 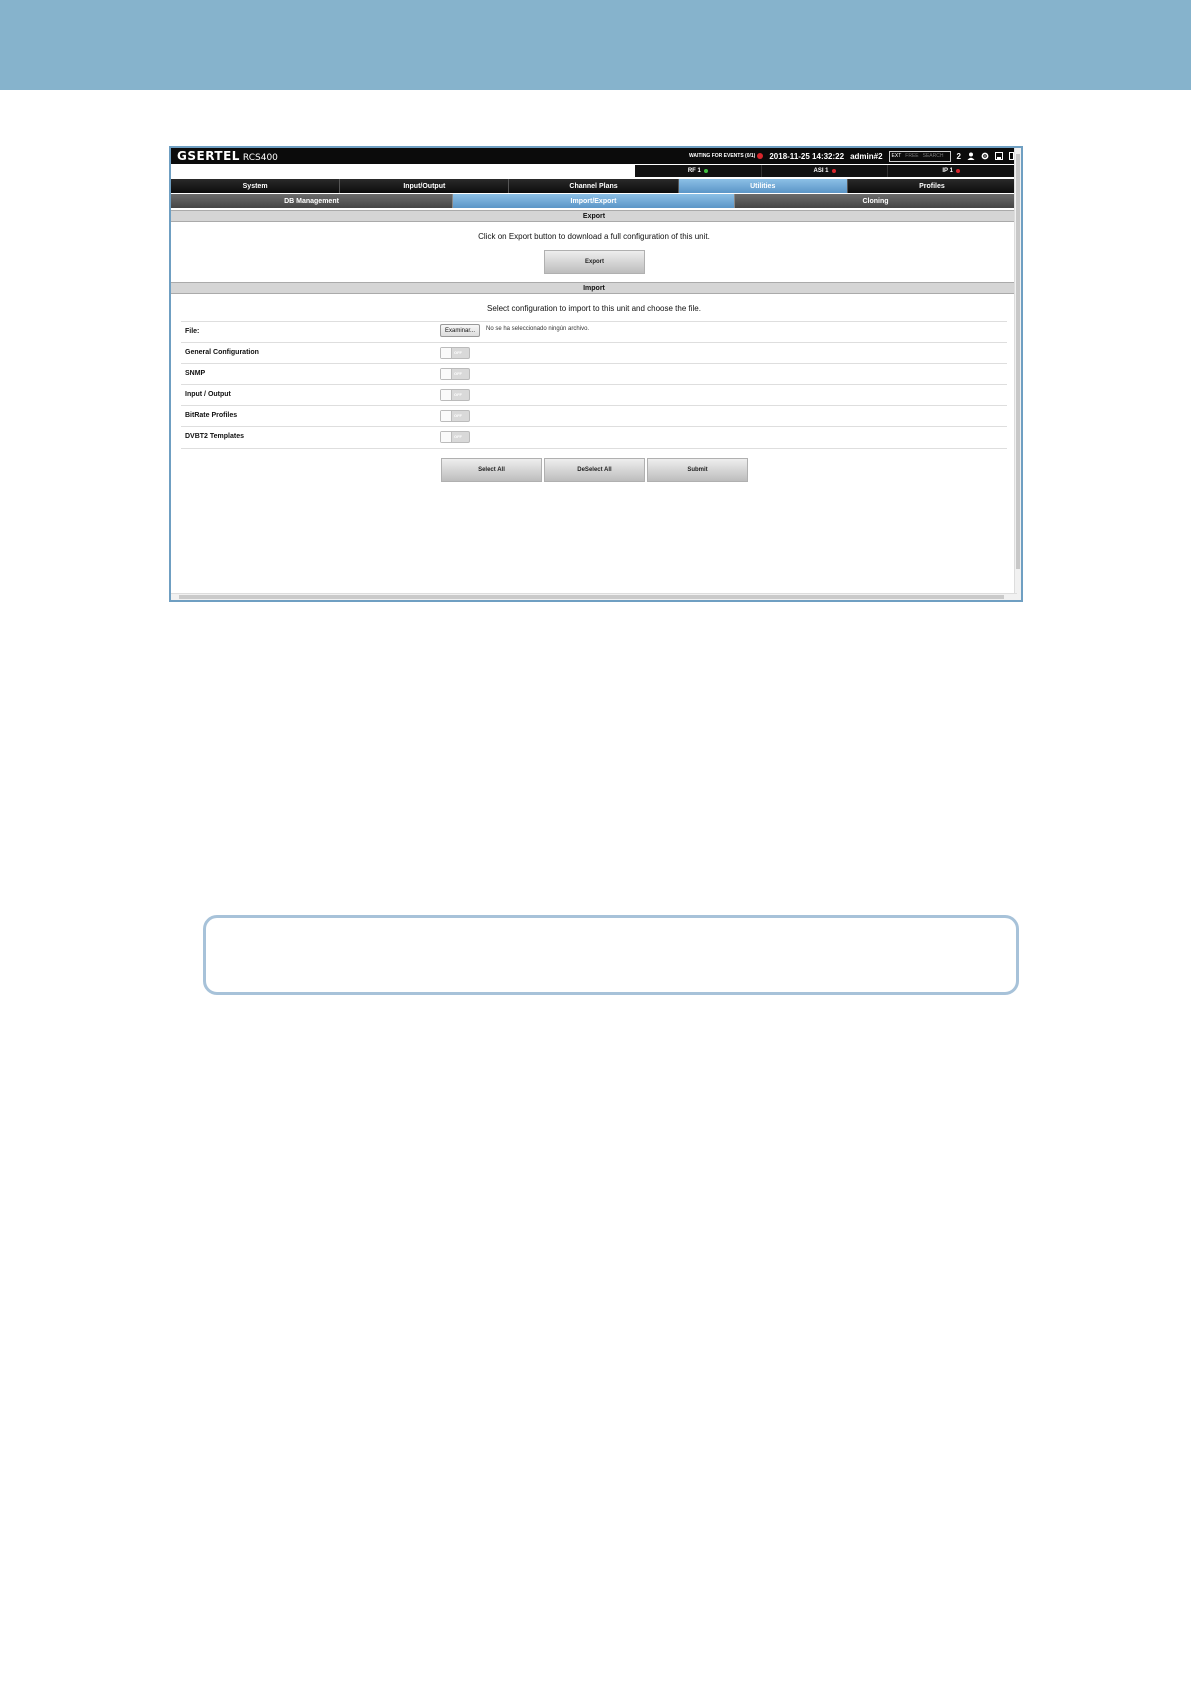 What do you see at coordinates (594, 470) in the screenshot?
I see `deselect-all-button: DeSelect All` at bounding box center [594, 470].